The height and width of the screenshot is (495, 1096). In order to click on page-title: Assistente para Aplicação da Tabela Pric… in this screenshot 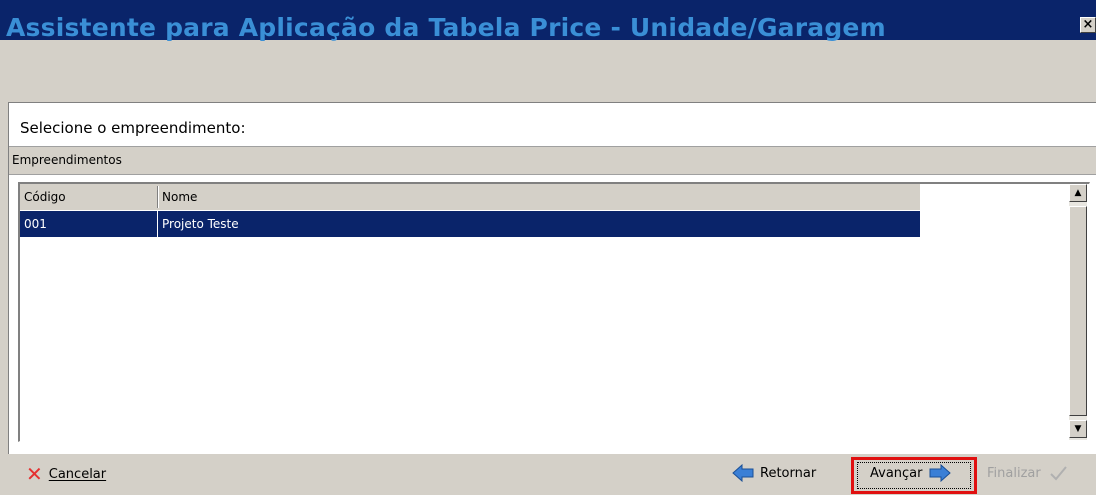, I will do `click(446, 27)`.